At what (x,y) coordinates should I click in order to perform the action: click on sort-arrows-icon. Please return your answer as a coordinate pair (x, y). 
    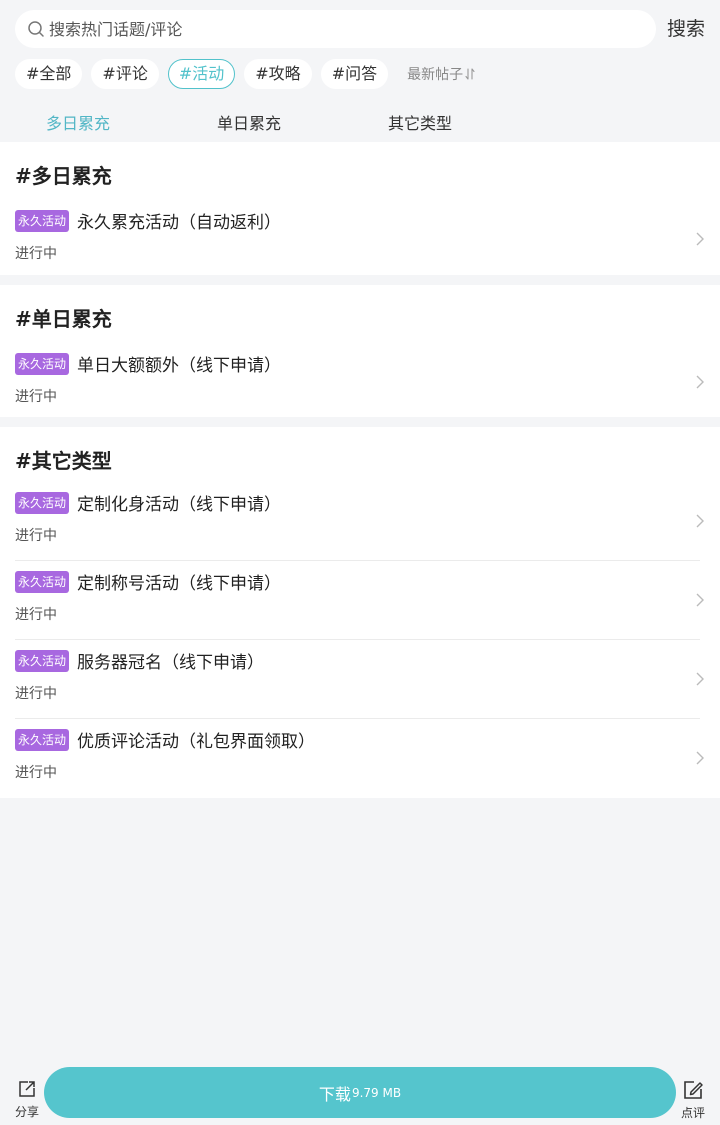
    Looking at the image, I should click on (470, 74).